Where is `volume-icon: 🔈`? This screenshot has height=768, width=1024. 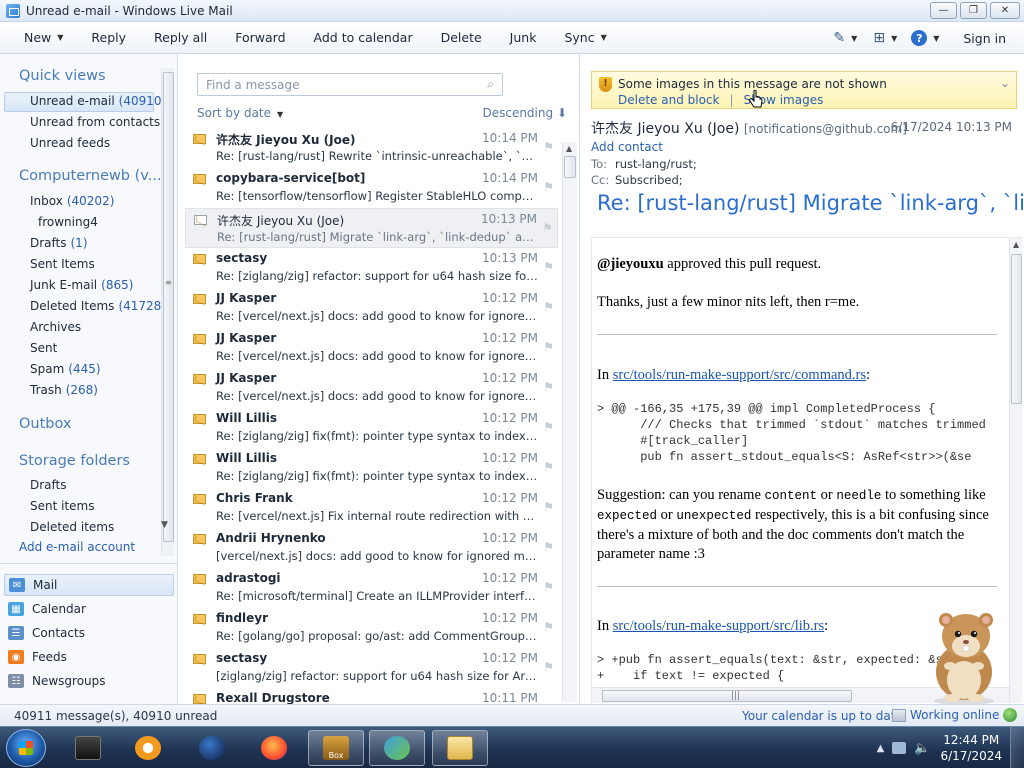 volume-icon: 🔈 is located at coordinates (922, 748).